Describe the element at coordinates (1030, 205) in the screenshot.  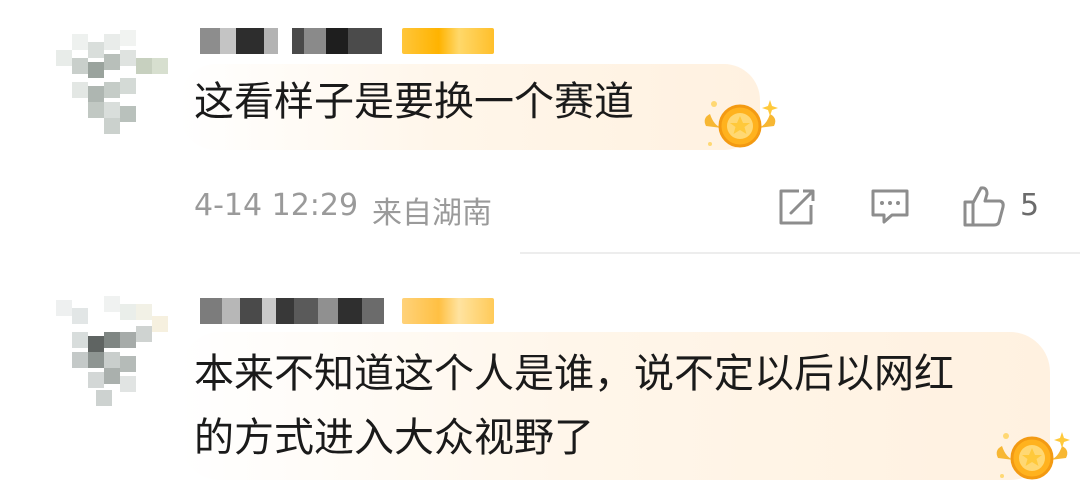
I see `like-count: 5` at that location.